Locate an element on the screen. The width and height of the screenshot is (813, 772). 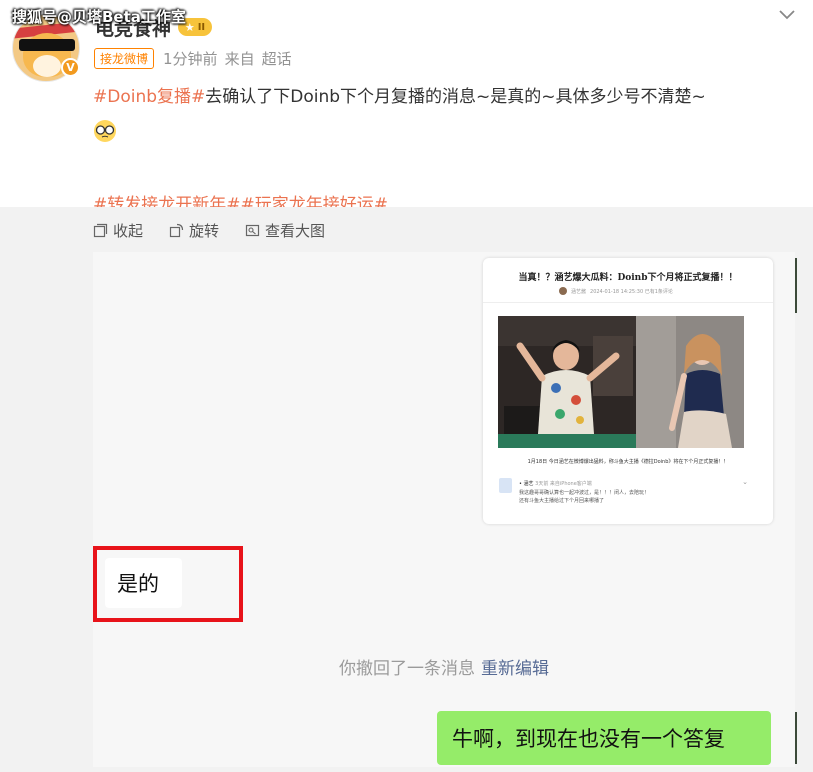
post-text: 去确认了下Doinb下个月复播的消息~是真的~具体多少号不清楚~ is located at coordinates (455, 97).